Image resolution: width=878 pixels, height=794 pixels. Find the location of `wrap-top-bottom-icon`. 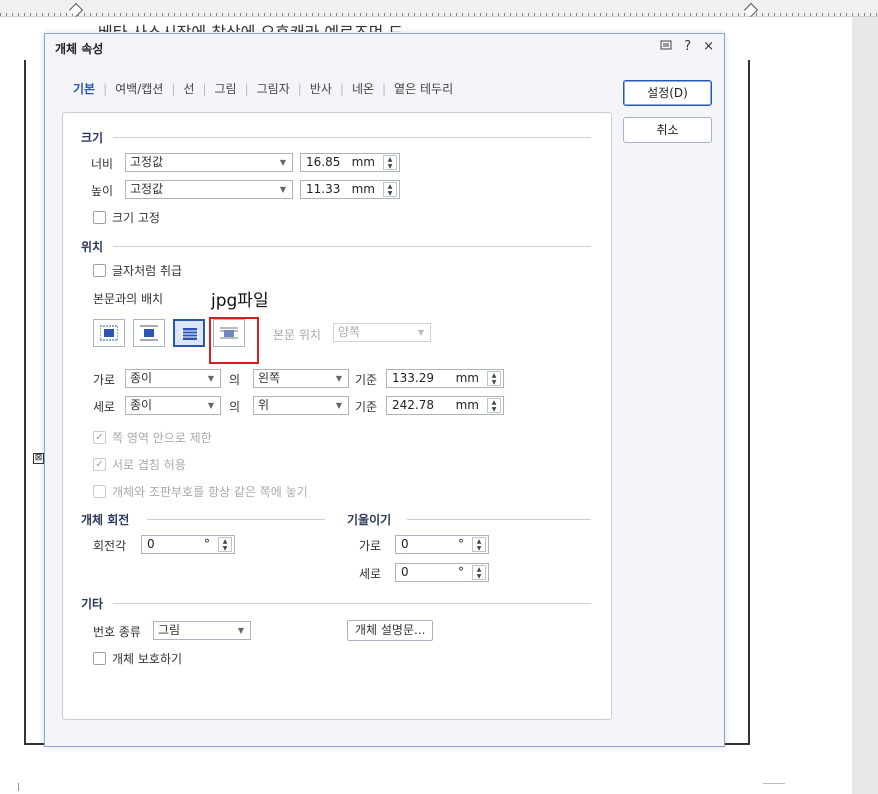

wrap-top-bottom-icon is located at coordinates (149, 333).